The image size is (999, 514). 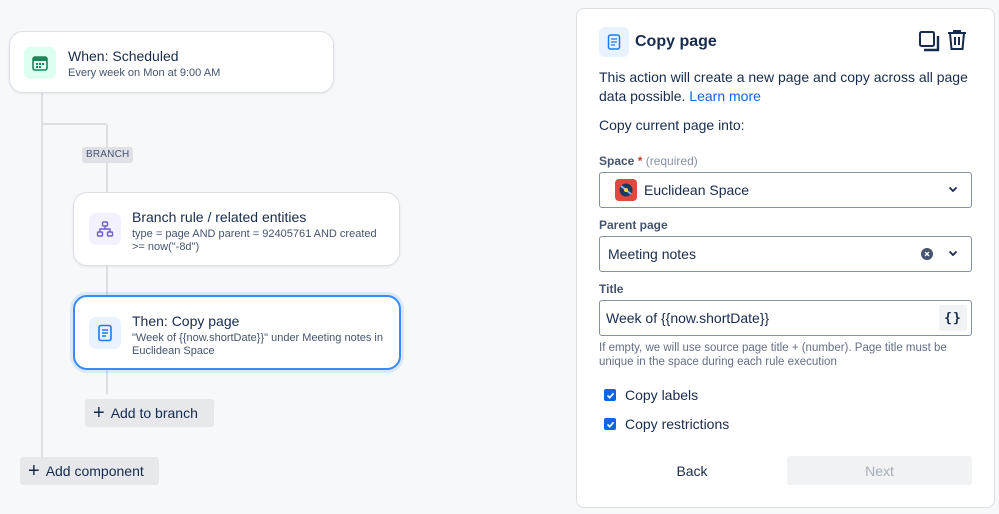 I want to click on smart-value-button: {}, so click(x=953, y=318).